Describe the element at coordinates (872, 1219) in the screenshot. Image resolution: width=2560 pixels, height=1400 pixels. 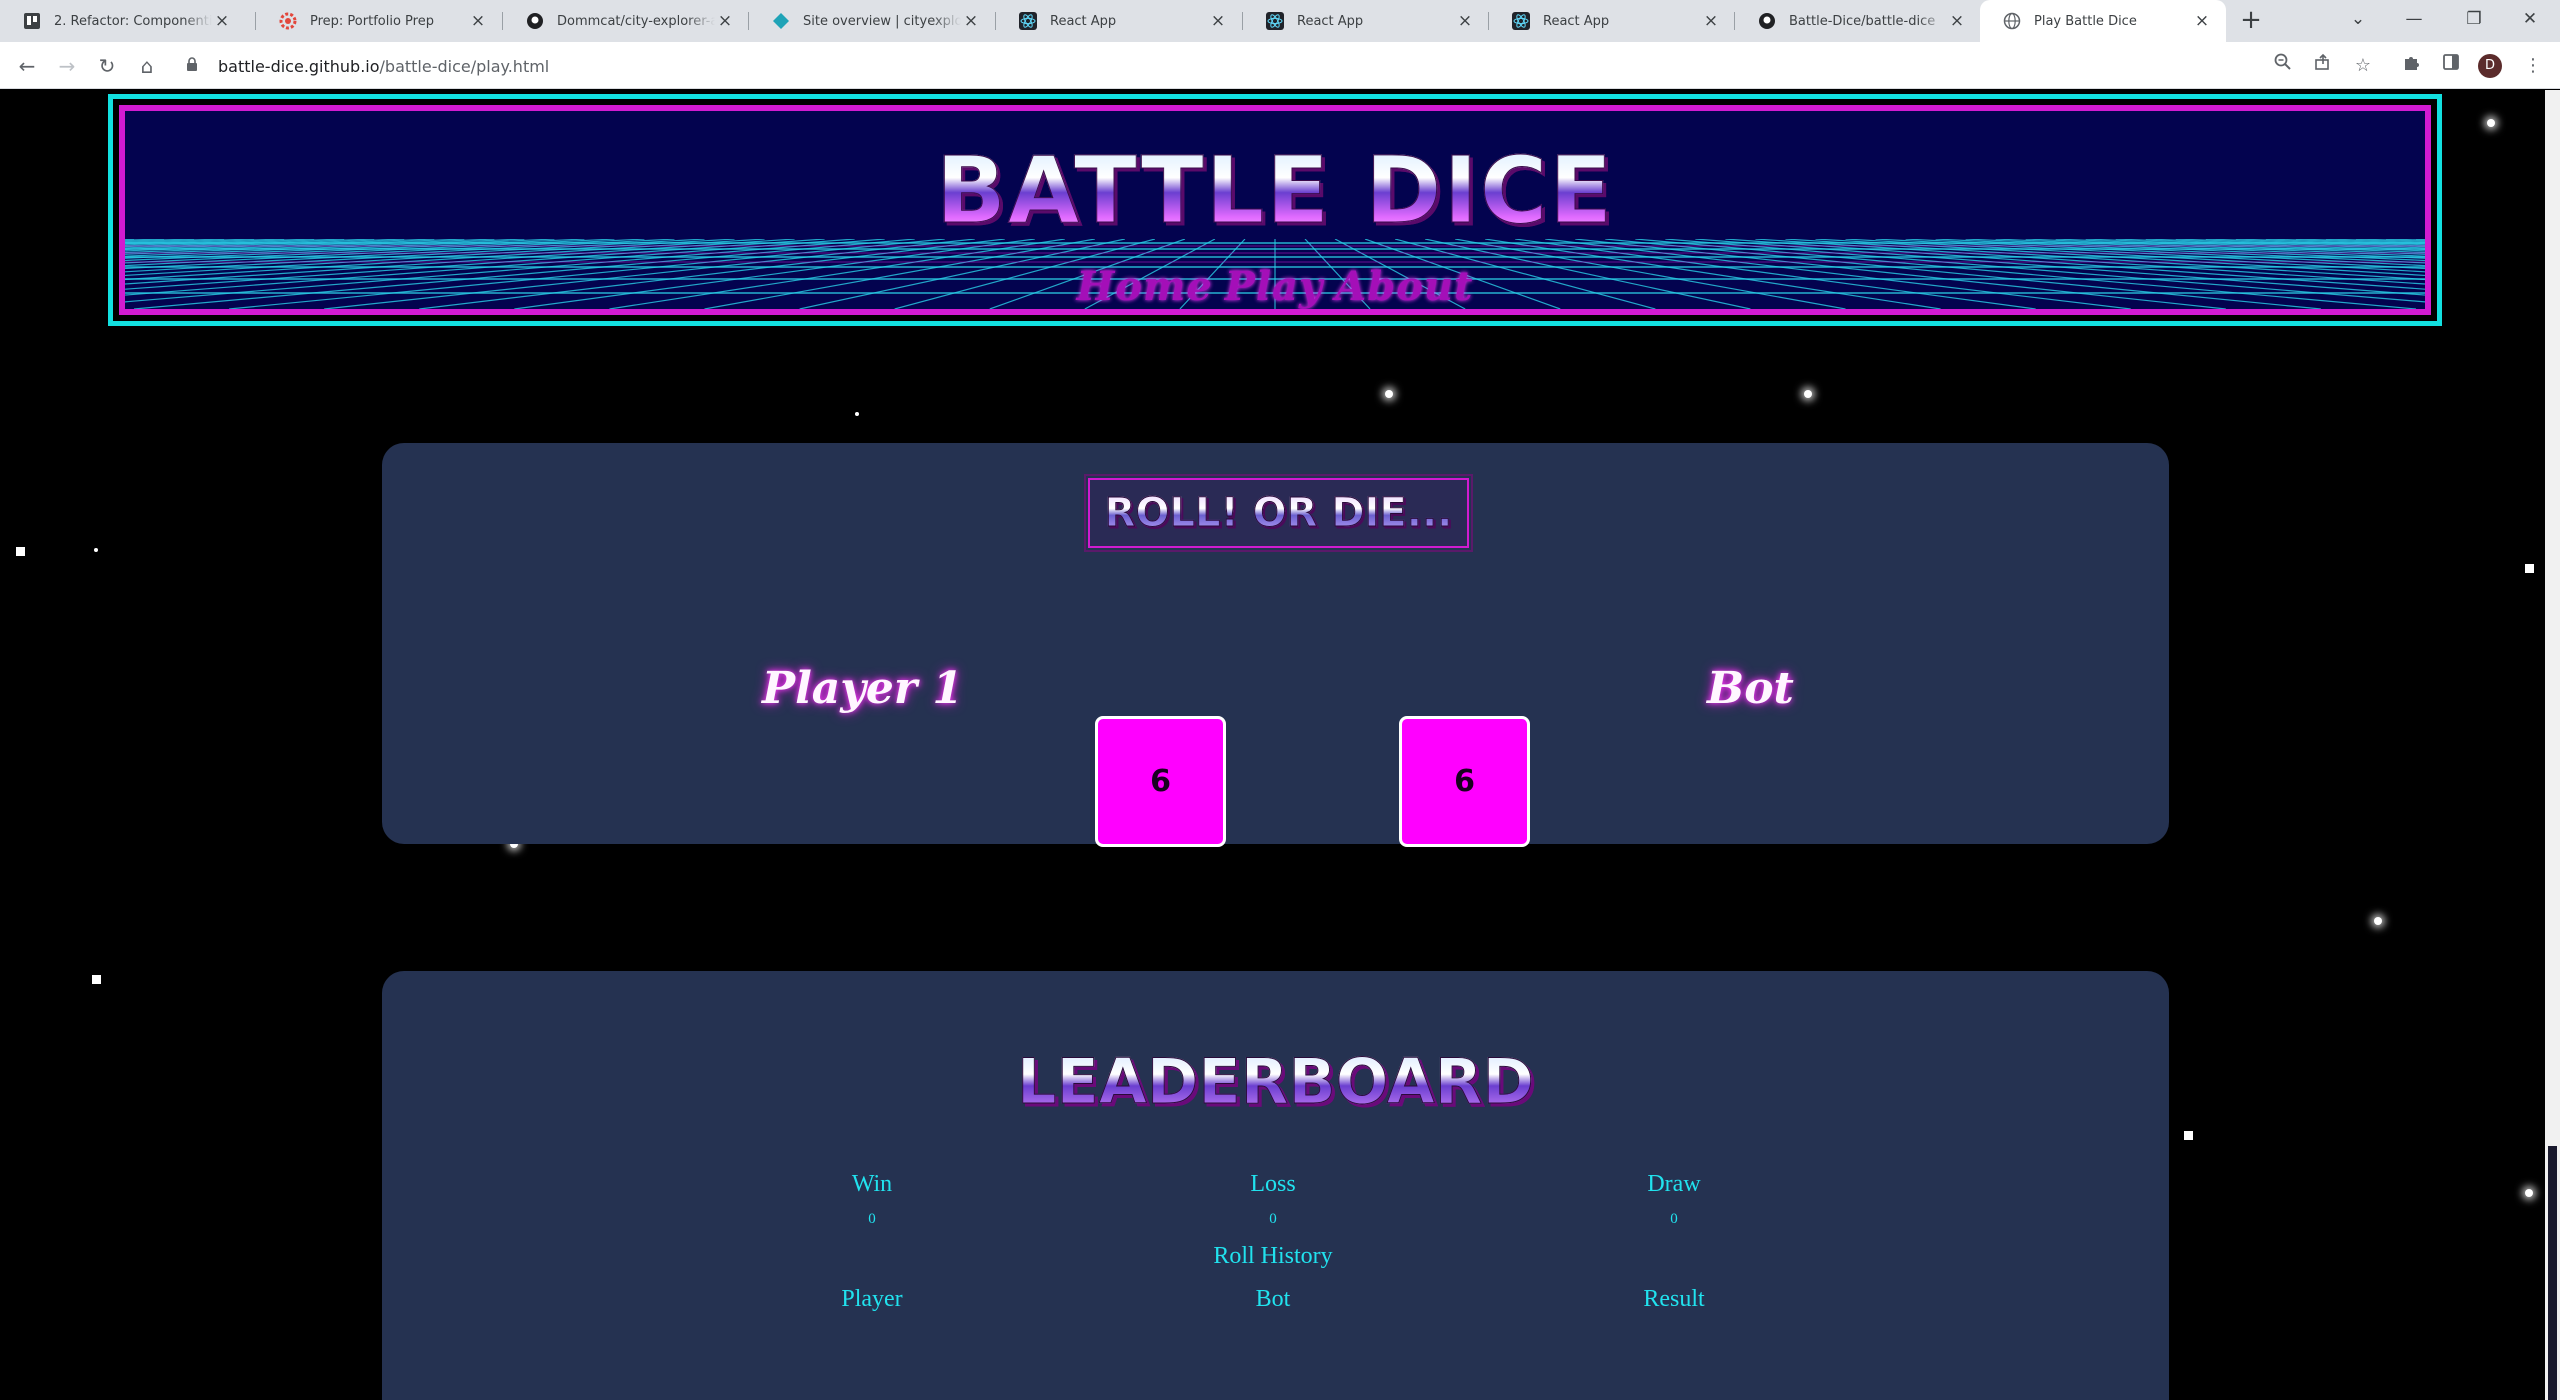
I see `win-count: 0` at that location.